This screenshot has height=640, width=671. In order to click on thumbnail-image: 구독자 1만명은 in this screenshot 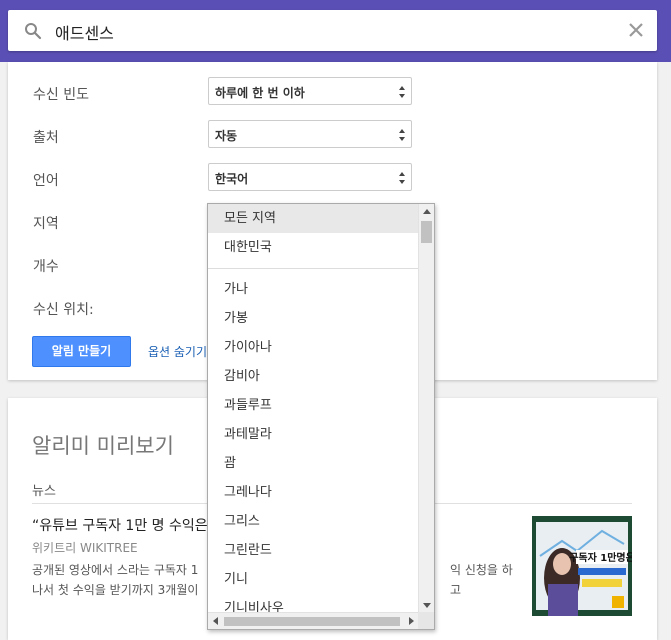, I will do `click(582, 566)`.